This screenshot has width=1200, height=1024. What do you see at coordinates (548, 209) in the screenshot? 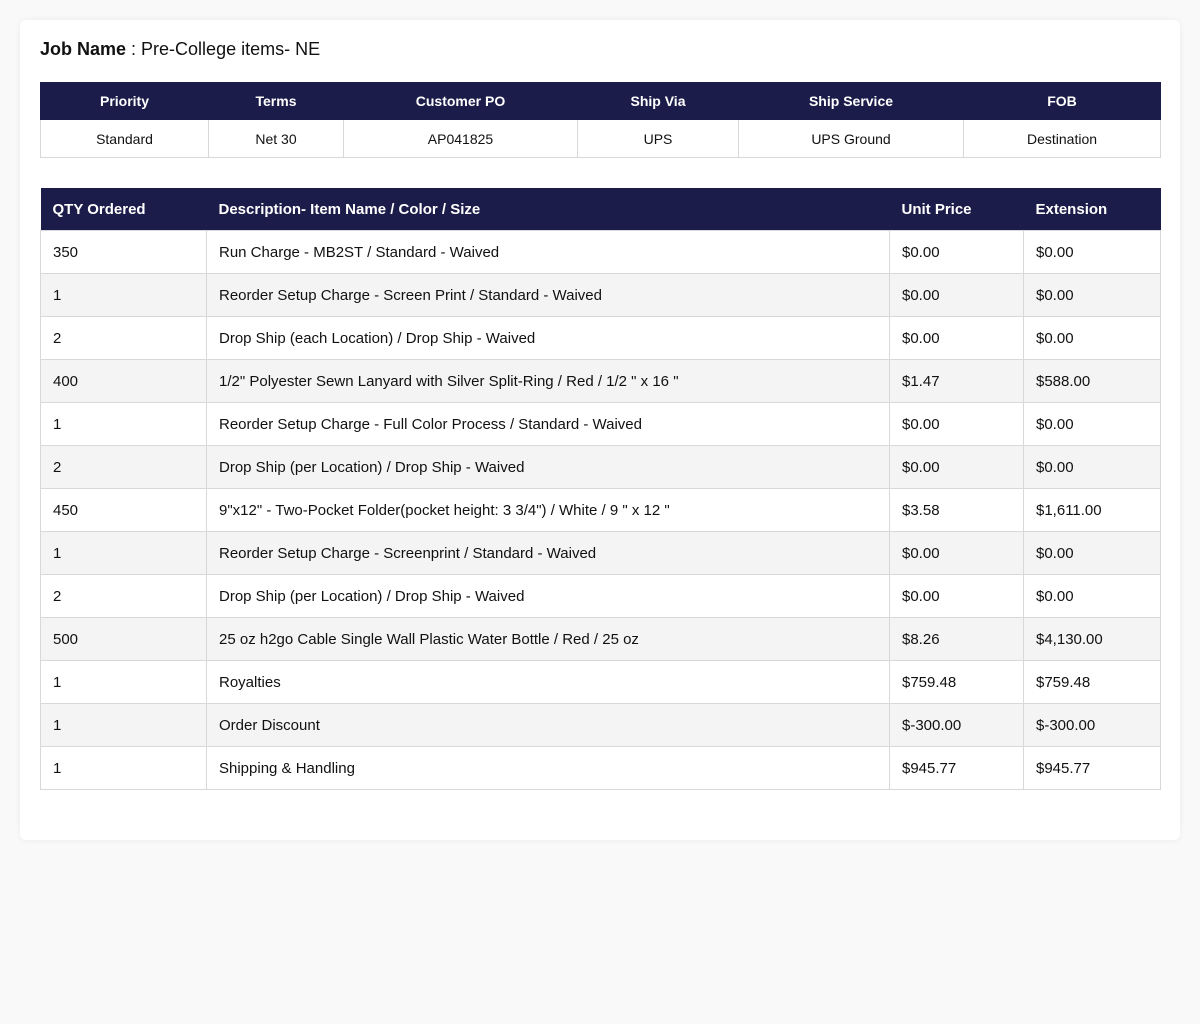
I see `description-header: Description- Item Name / Color / Size` at bounding box center [548, 209].